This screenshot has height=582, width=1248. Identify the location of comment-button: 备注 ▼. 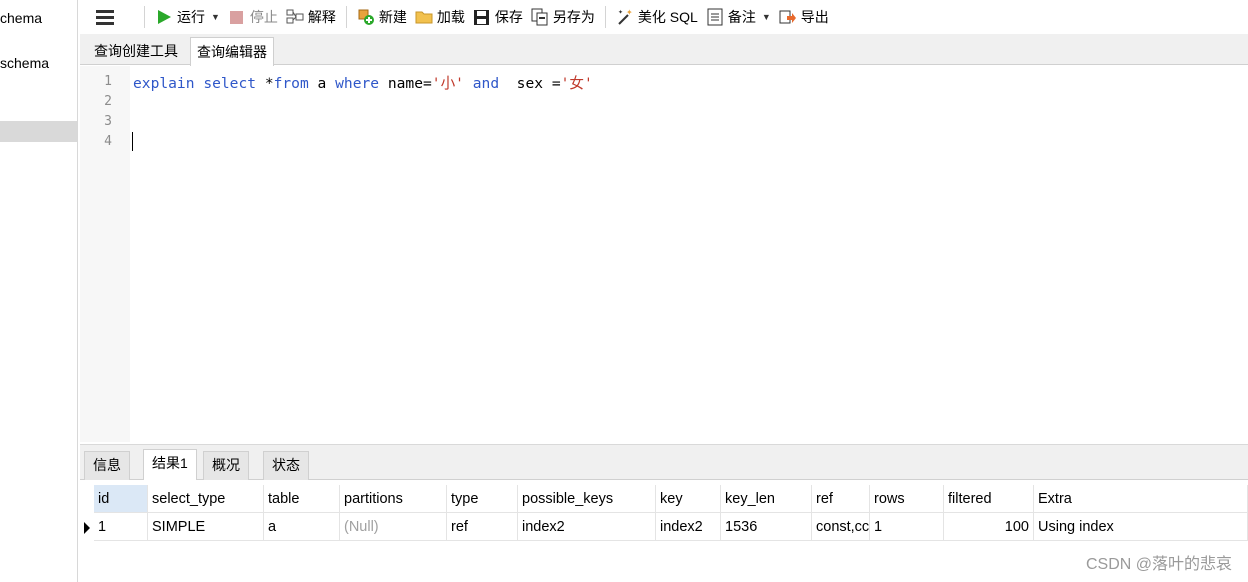
(738, 17).